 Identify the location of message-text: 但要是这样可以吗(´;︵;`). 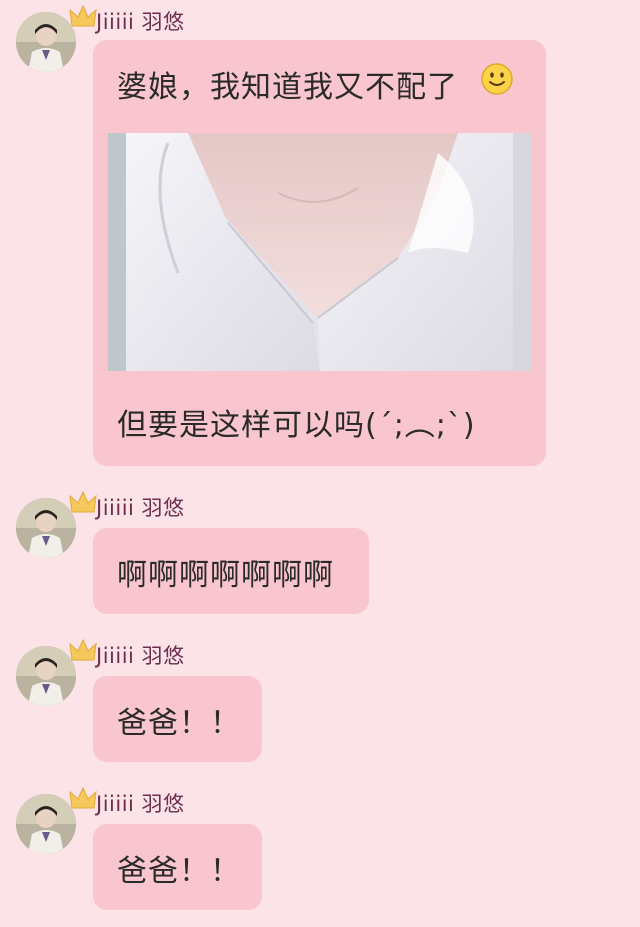
(296, 425).